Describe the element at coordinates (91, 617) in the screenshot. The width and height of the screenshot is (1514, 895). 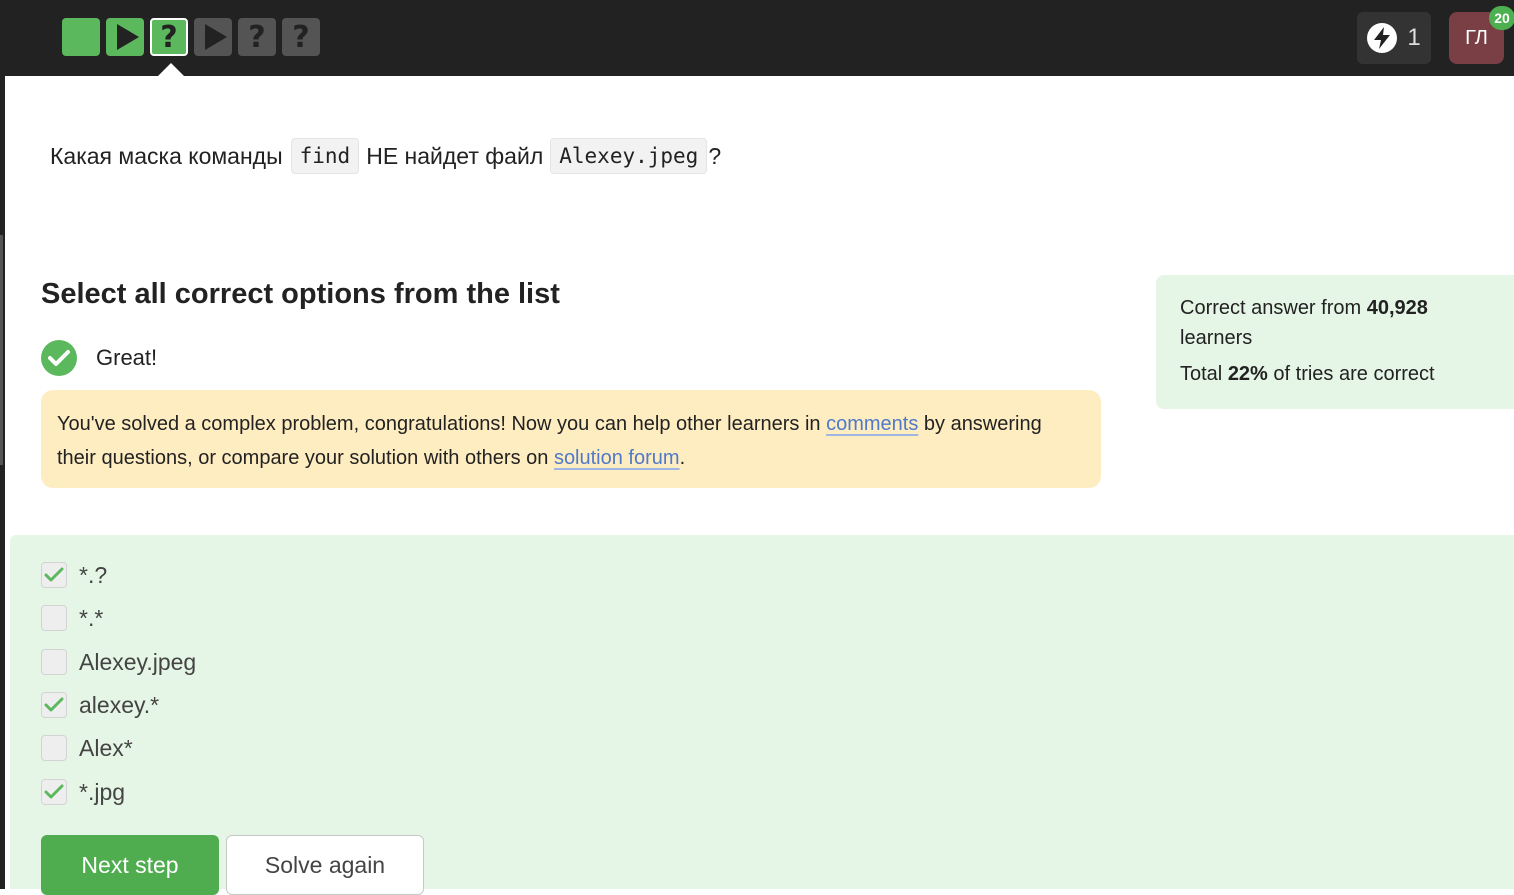
I see `option-label: *.*` at that location.